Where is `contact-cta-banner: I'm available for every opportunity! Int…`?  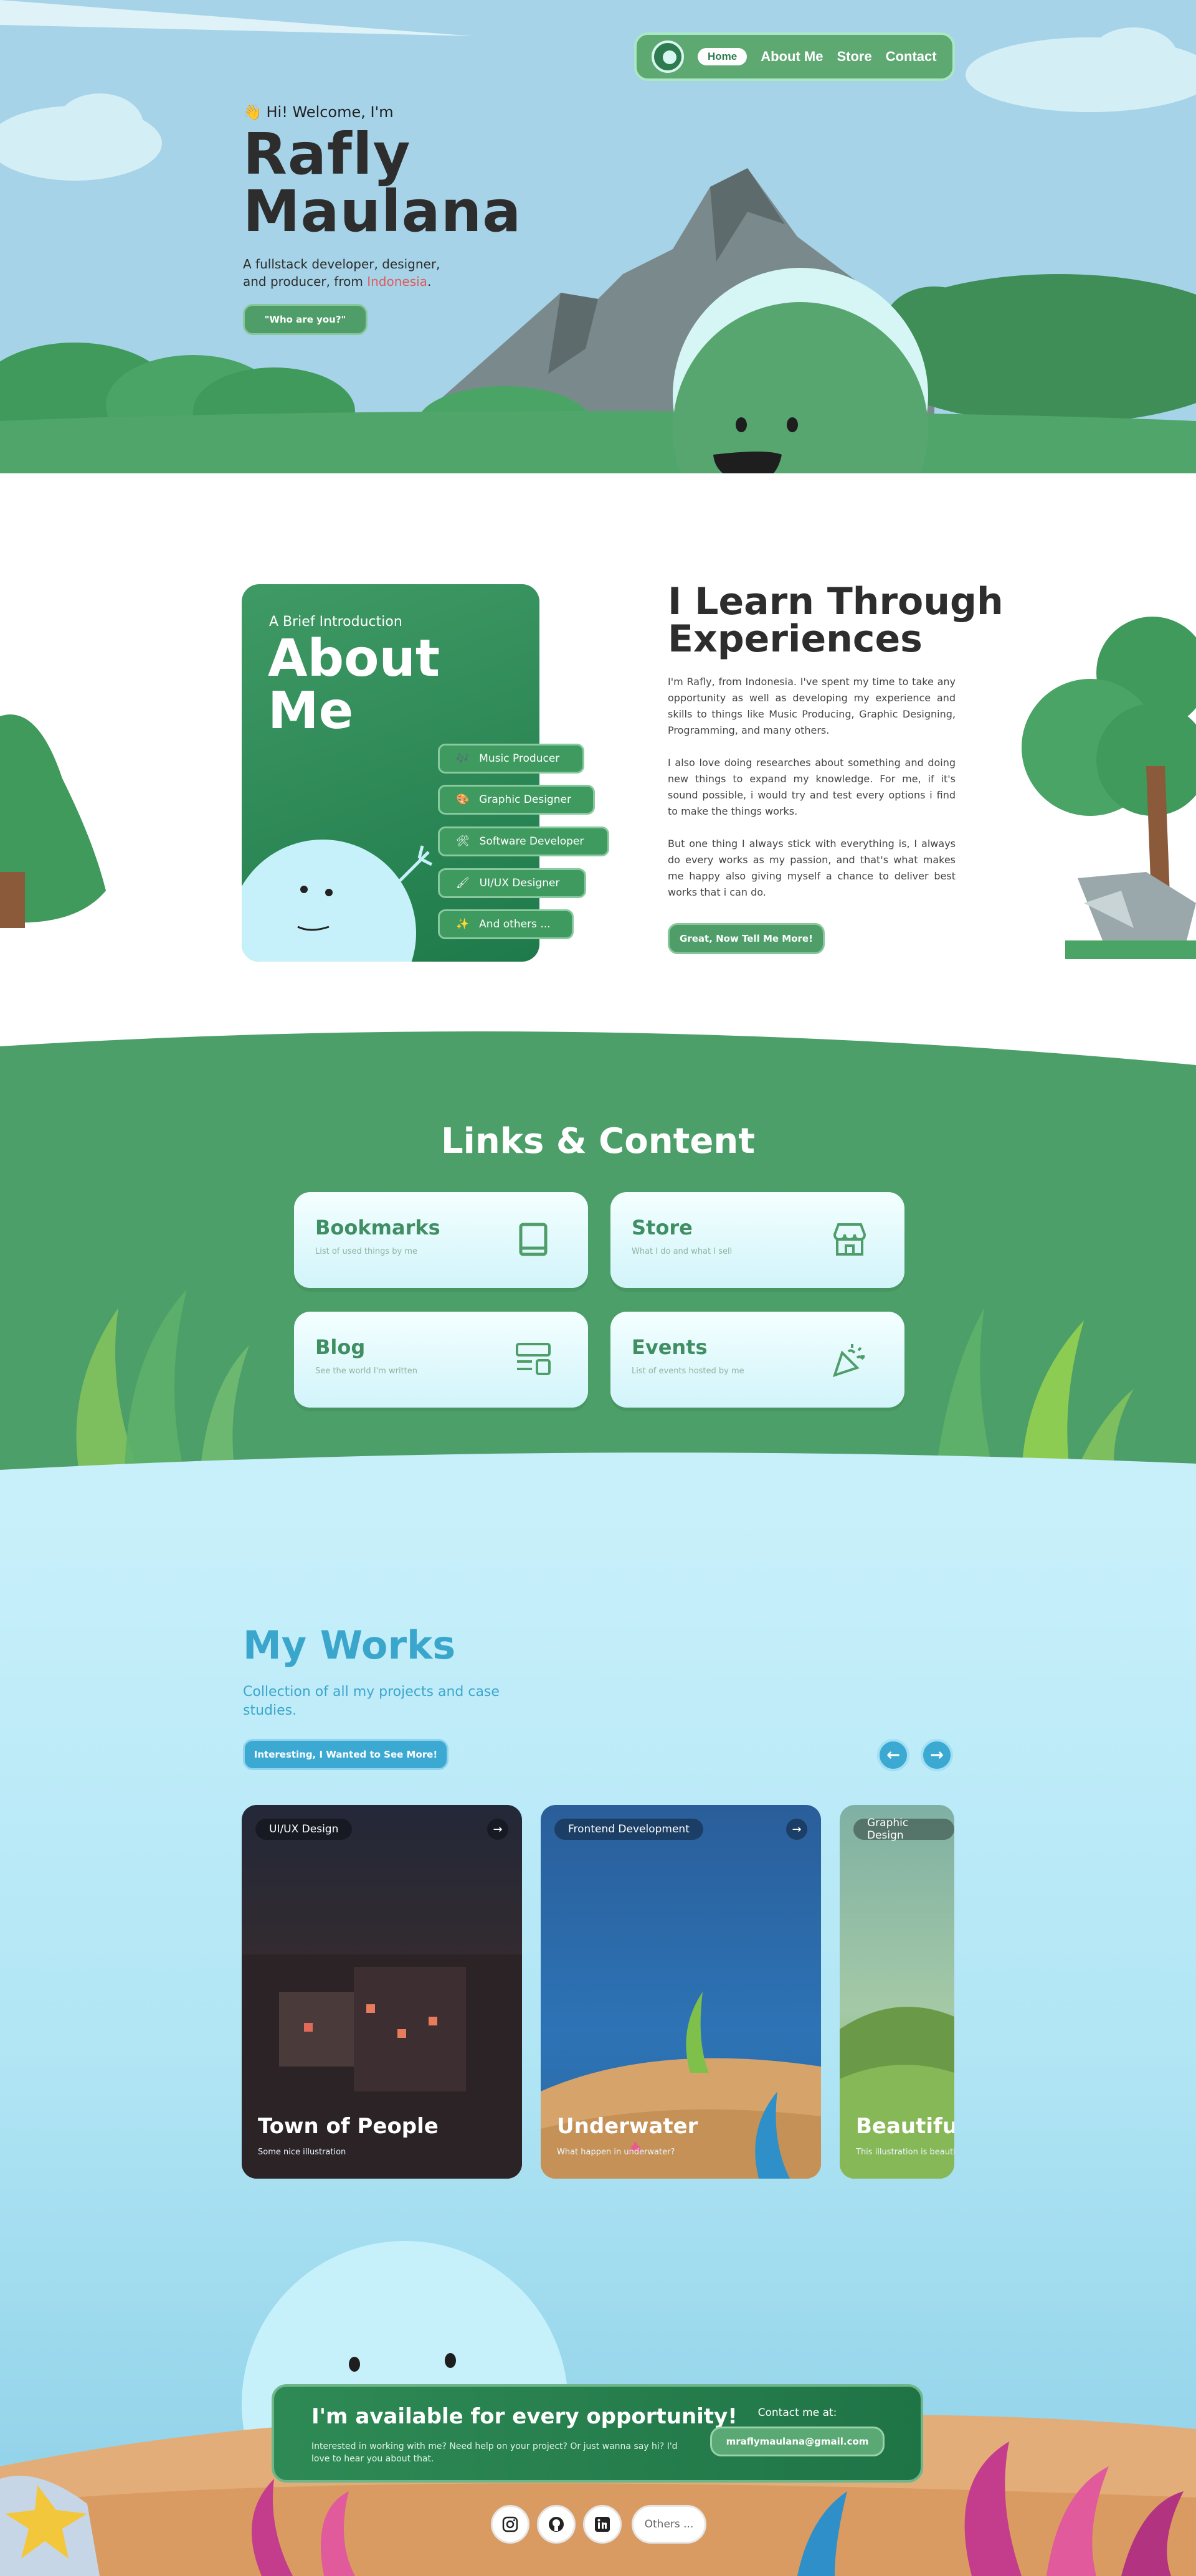 contact-cta-banner: I'm available for every opportunity! Int… is located at coordinates (597, 2434).